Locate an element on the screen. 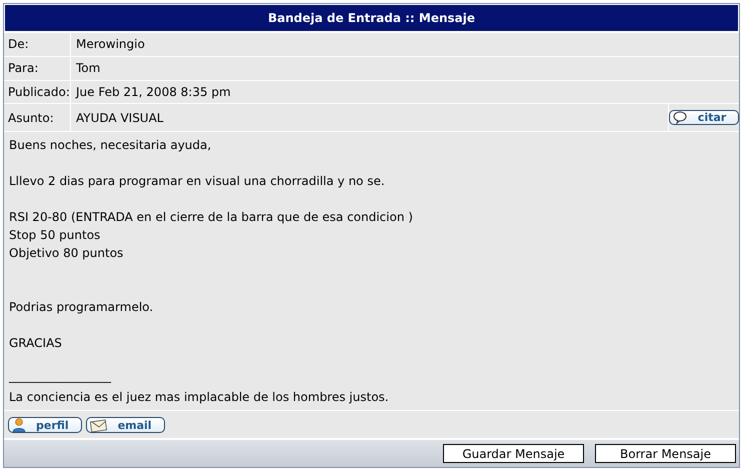 The image size is (743, 471). envelope-icon is located at coordinates (99, 425).